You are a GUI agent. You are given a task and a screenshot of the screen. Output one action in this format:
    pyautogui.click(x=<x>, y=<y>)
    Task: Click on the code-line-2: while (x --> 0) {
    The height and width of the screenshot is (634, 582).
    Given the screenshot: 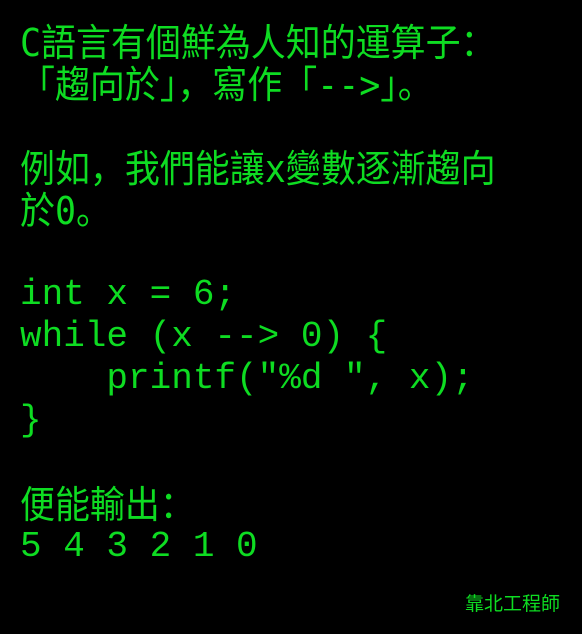 What is the action you would take?
    pyautogui.click(x=204, y=336)
    